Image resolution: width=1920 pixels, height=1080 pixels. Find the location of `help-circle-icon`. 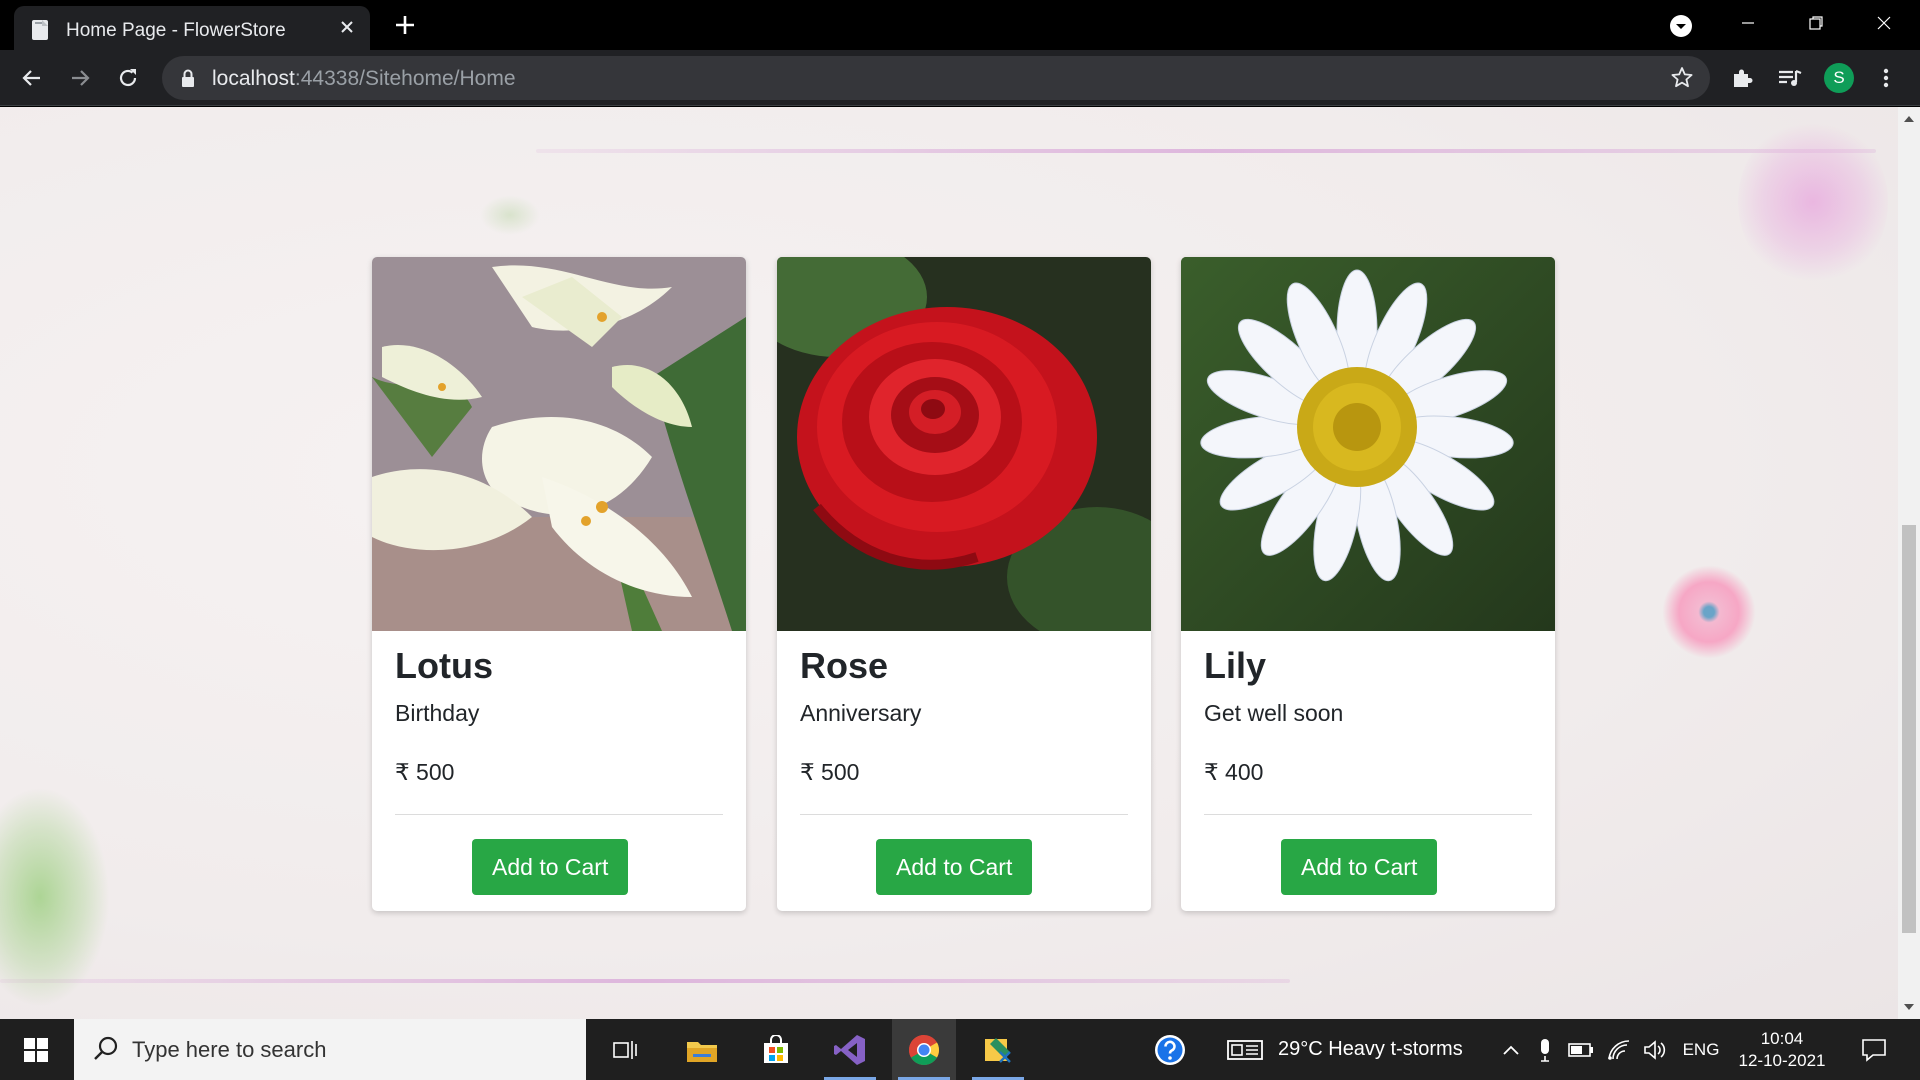

help-circle-icon is located at coordinates (1170, 1049).